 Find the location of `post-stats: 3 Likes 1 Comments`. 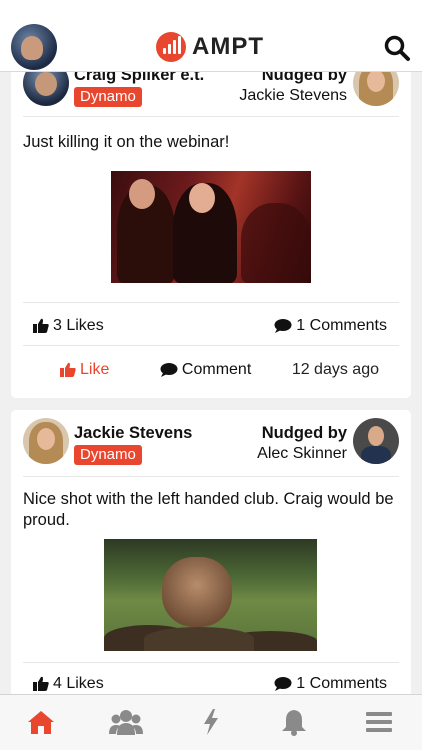

post-stats: 3 Likes 1 Comments is located at coordinates (211, 326).